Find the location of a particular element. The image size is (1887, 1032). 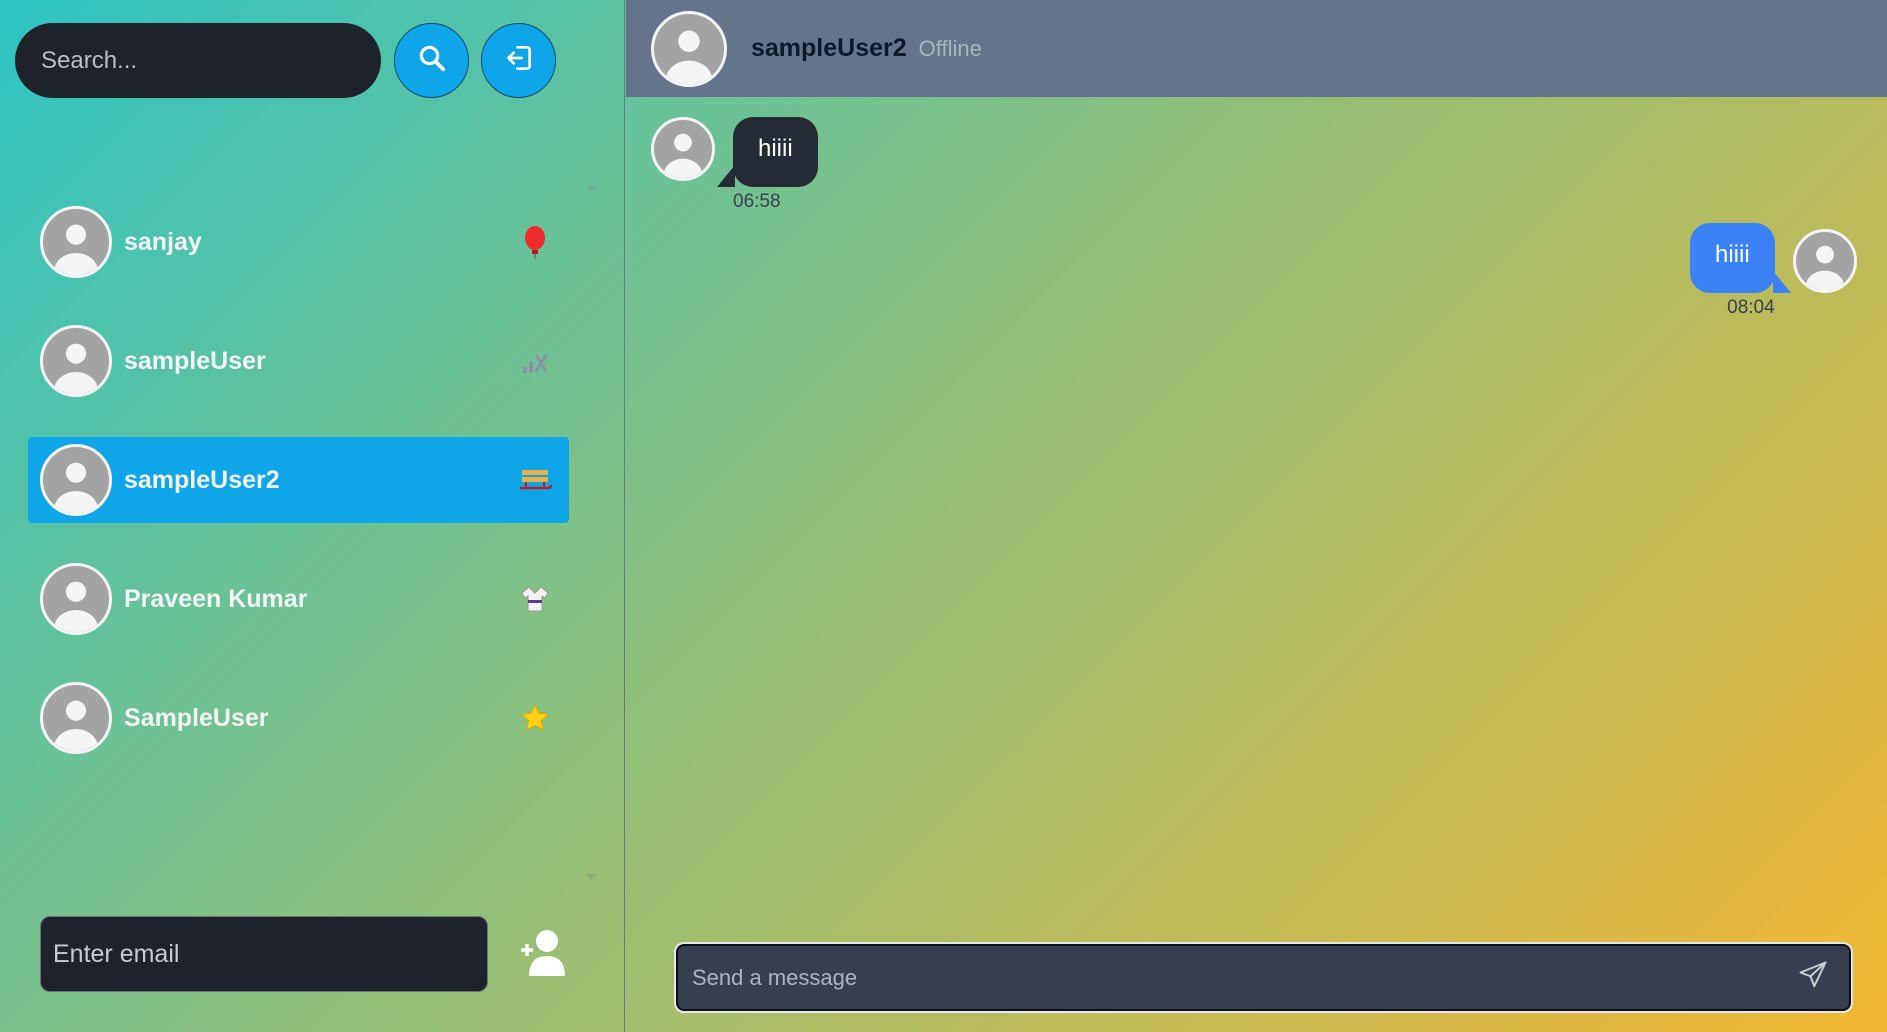

scroll-up-arrow is located at coordinates (591, 187).